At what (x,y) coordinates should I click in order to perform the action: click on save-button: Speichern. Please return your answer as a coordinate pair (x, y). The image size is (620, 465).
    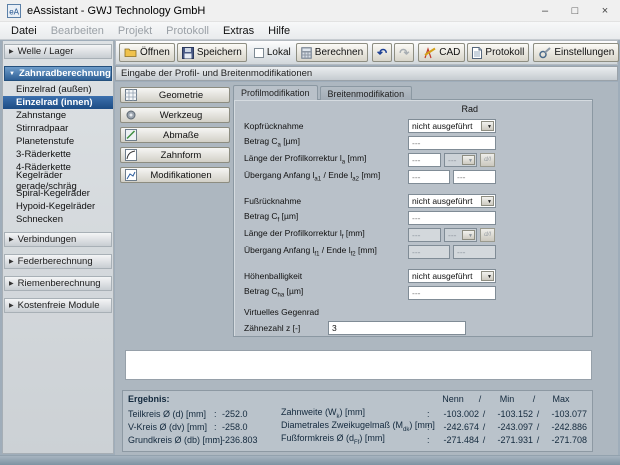
    Looking at the image, I should click on (211, 52).